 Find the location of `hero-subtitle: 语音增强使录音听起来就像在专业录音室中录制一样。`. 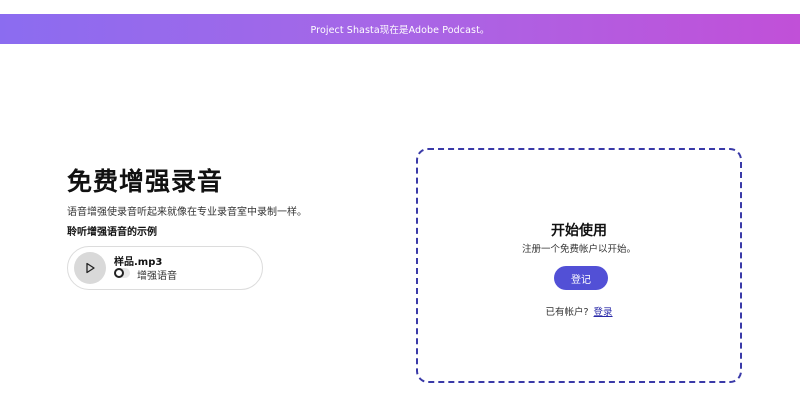

hero-subtitle: 语音增强使录音听起来就像在专业录音室中录制一样。 is located at coordinates (187, 212).